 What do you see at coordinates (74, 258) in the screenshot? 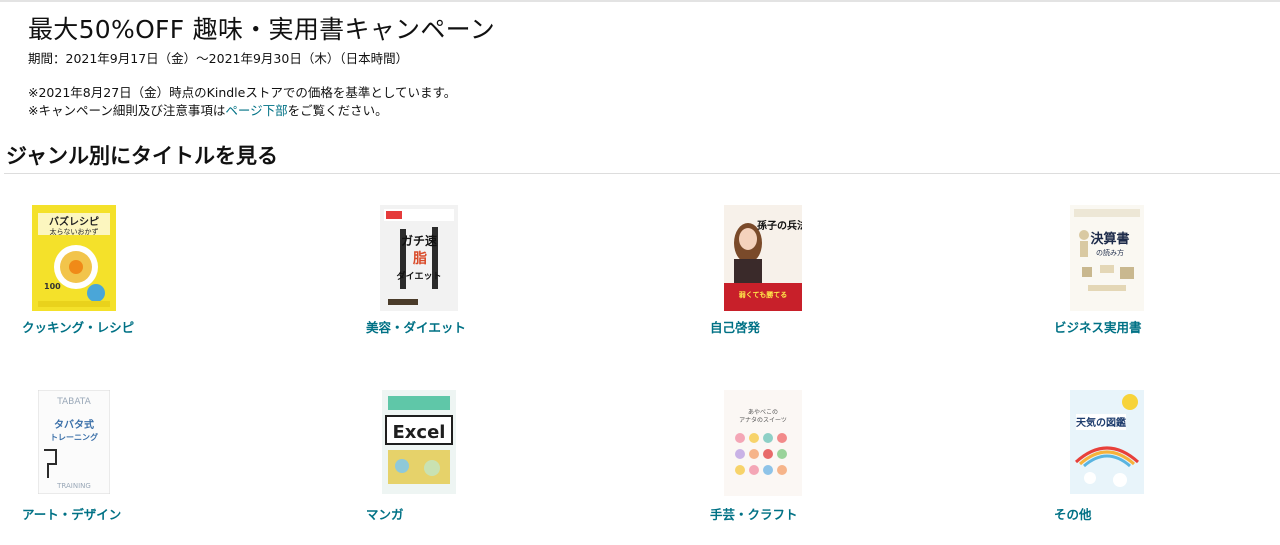
I see `book-cover-cooking: バズレシピ 太らないおかず 100` at bounding box center [74, 258].